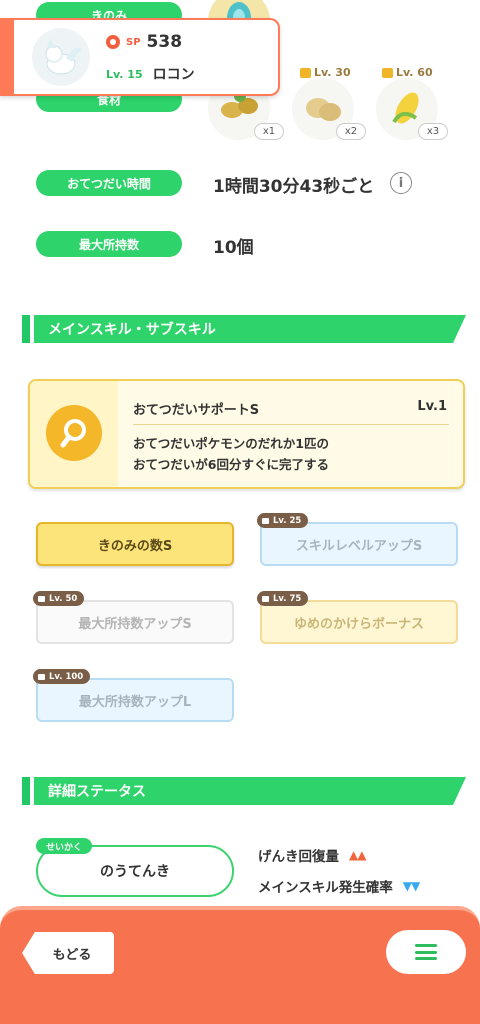  I want to click on skills-section-title: メインスキル・サブスキル, so click(250, 329).